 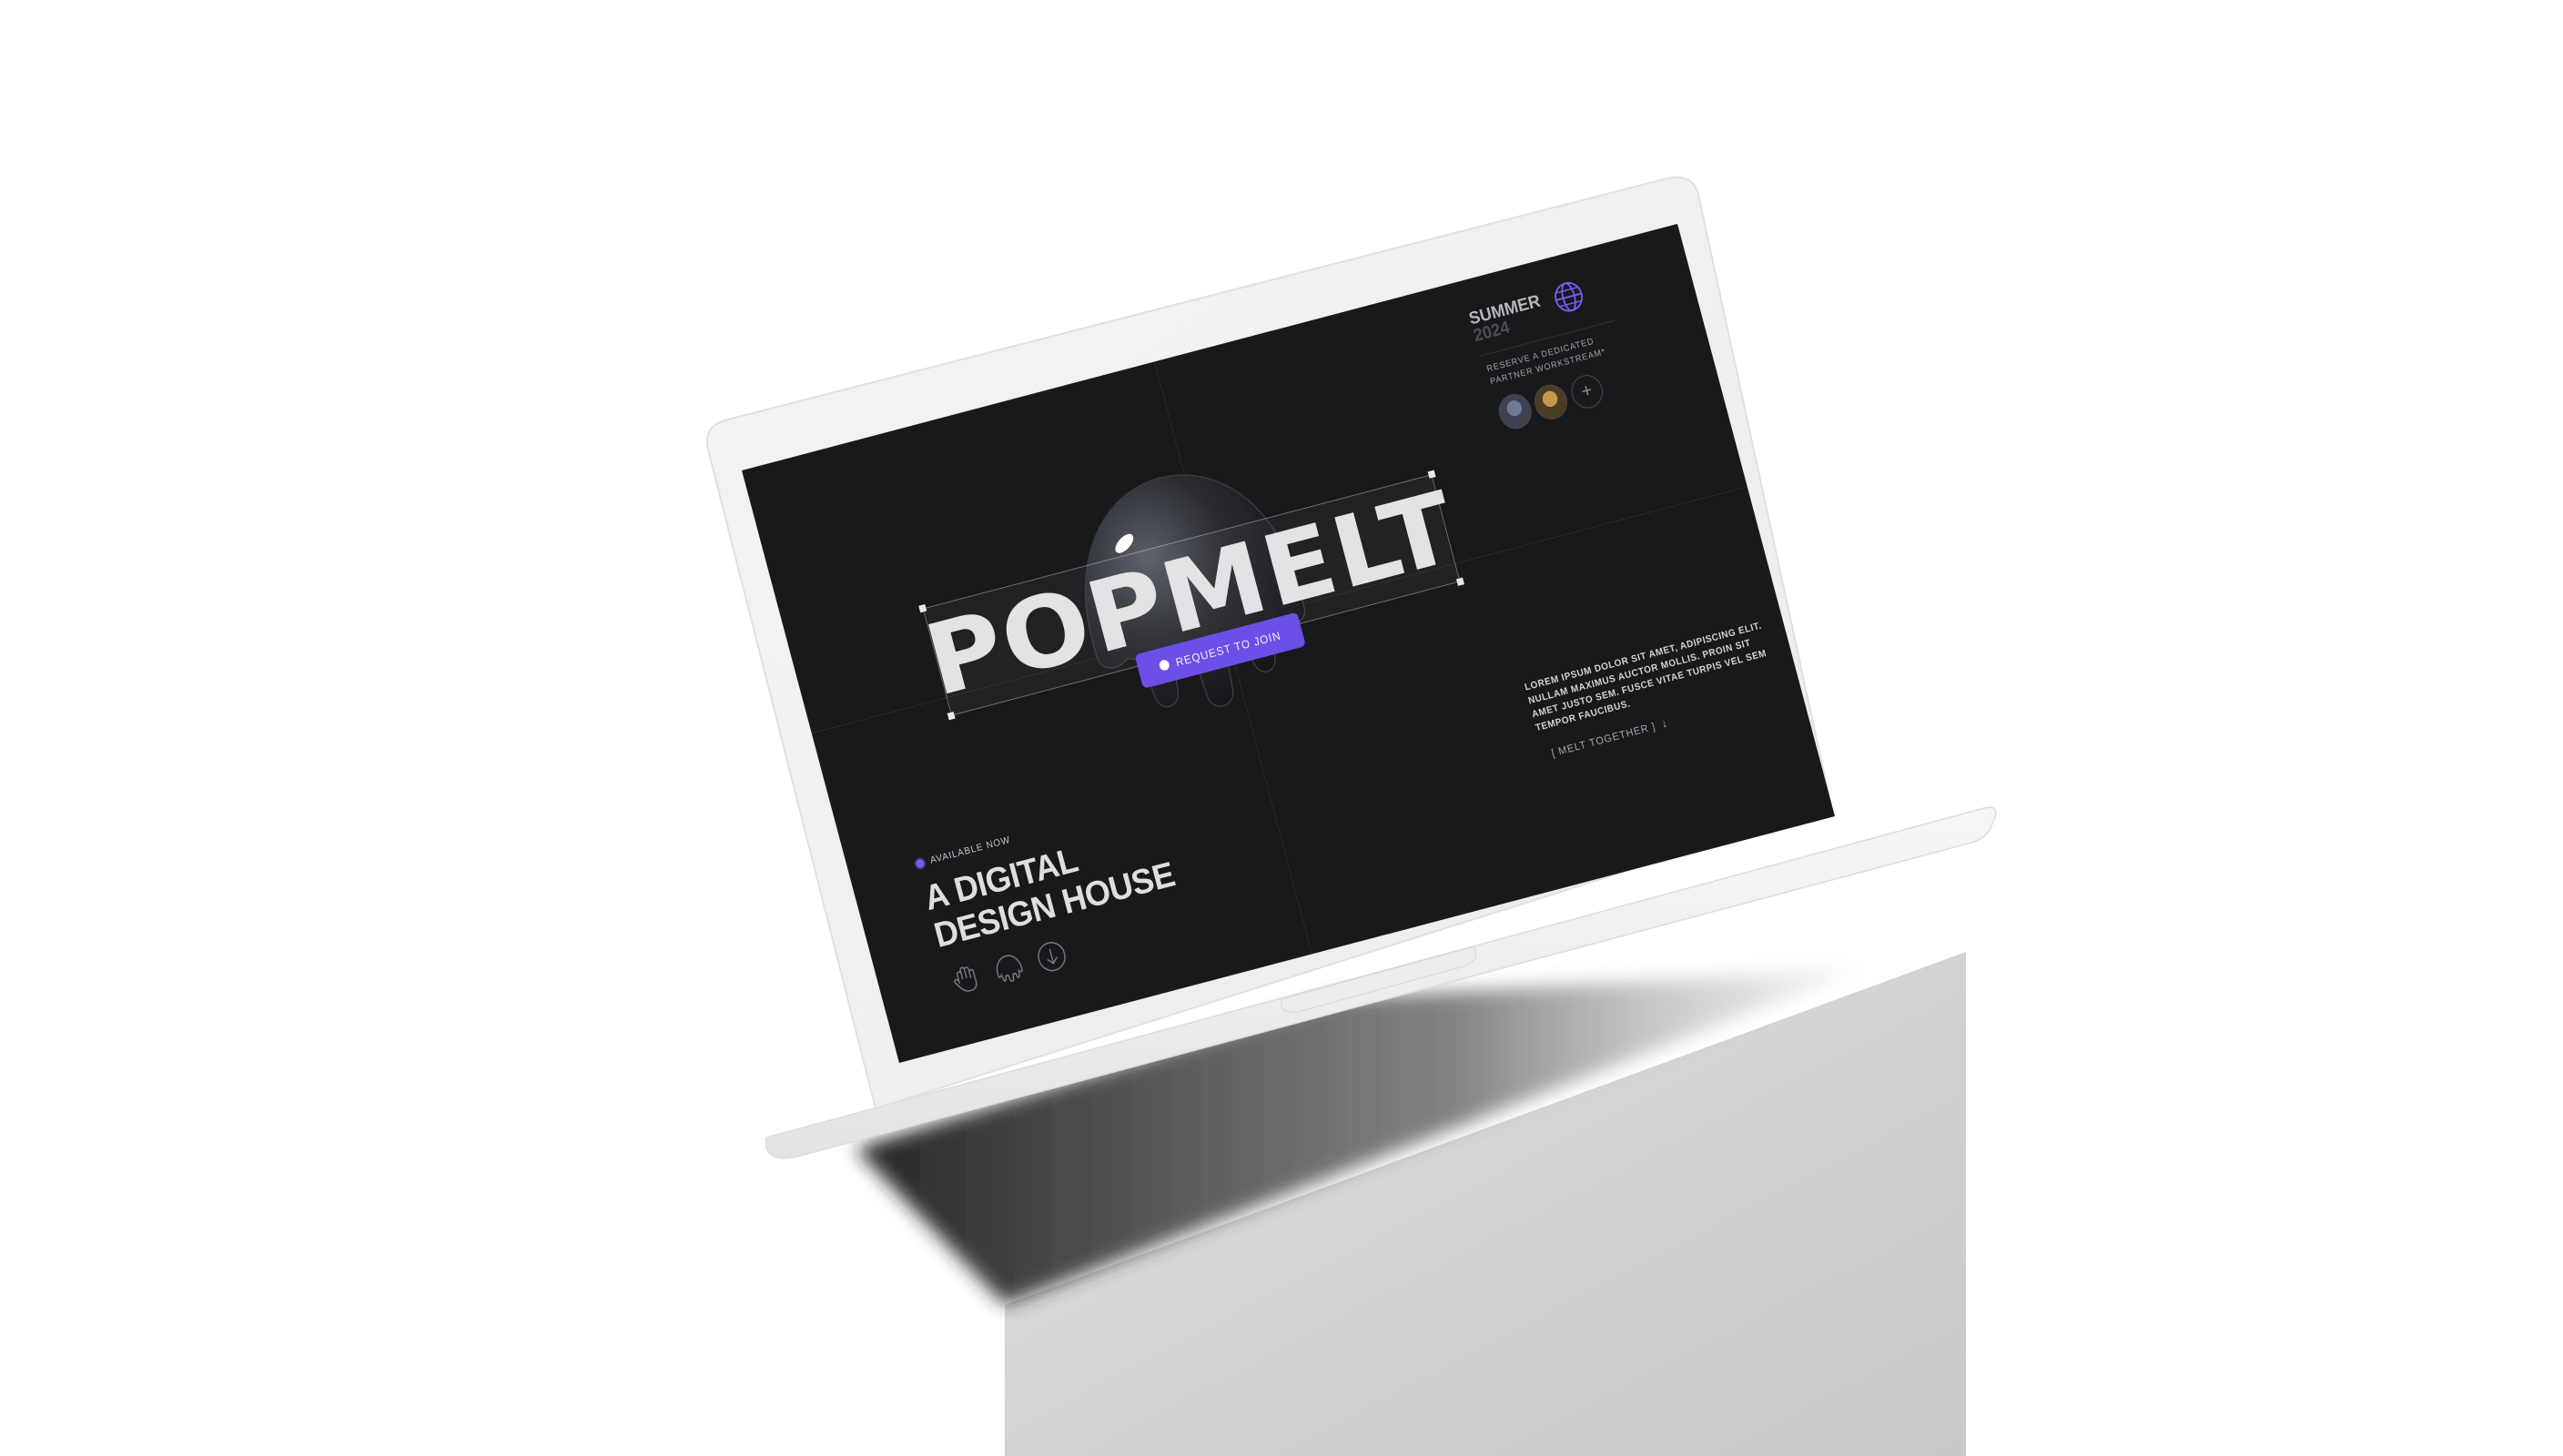 I want to click on jelly-outline-icon, so click(x=1008, y=968).